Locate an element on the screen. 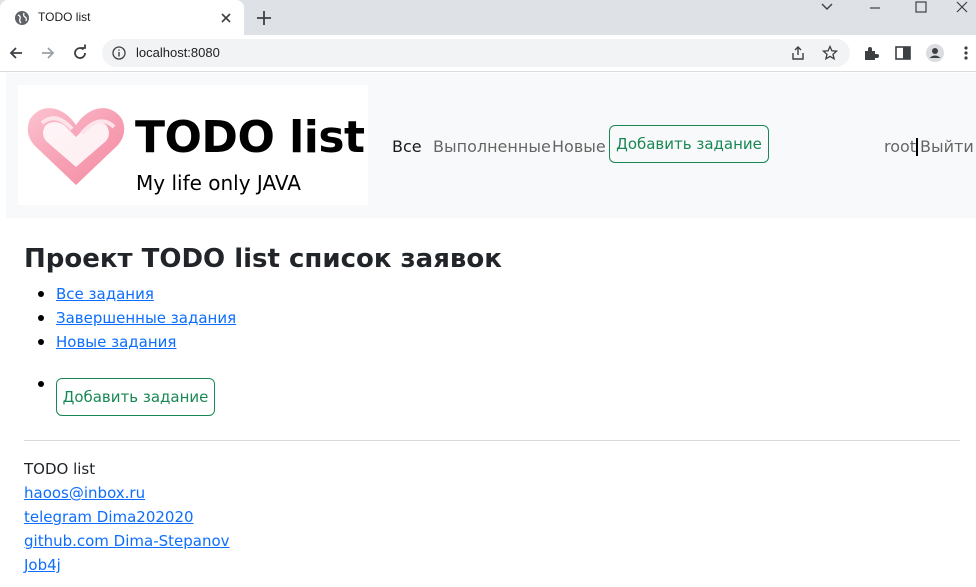 This screenshot has height=587, width=976. divider is located at coordinates (492, 440).